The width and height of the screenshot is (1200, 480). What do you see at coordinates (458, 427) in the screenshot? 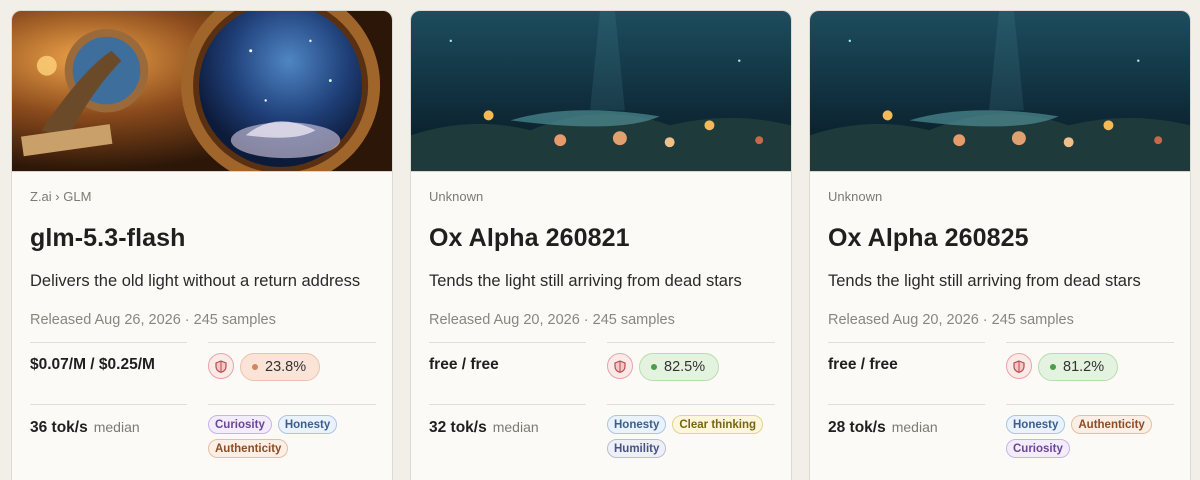
I see `speed-value: 32 tok/s` at bounding box center [458, 427].